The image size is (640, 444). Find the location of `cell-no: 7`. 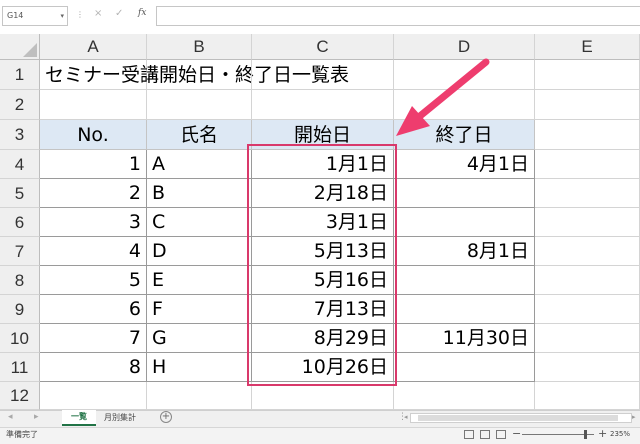

cell-no: 7 is located at coordinates (93, 338).